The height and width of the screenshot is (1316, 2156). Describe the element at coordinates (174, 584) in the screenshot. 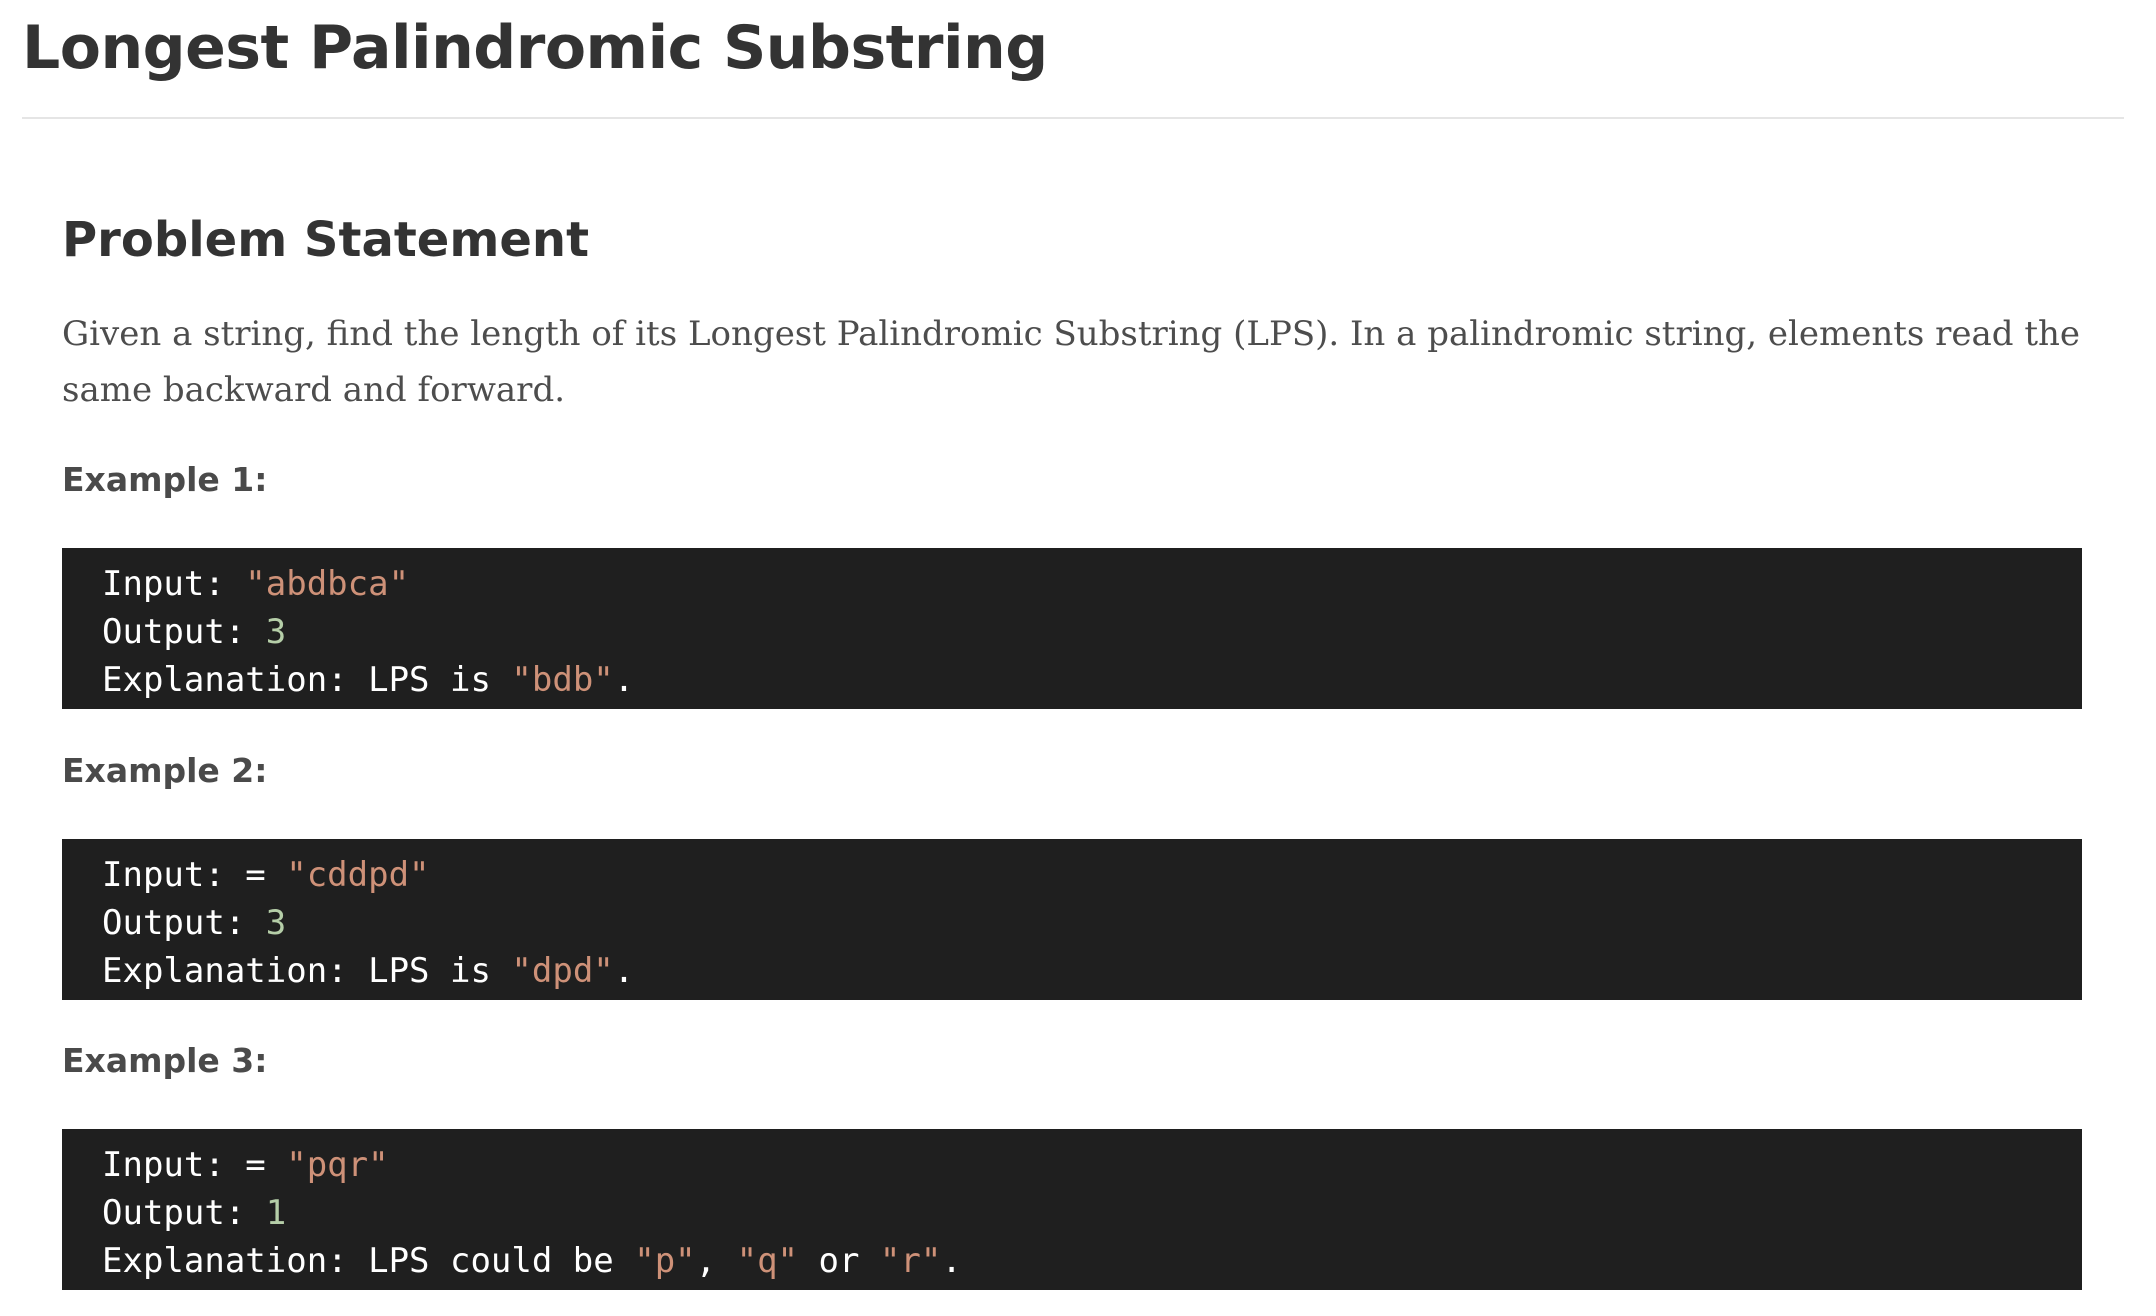

I see `input-prefix: Input:` at that location.